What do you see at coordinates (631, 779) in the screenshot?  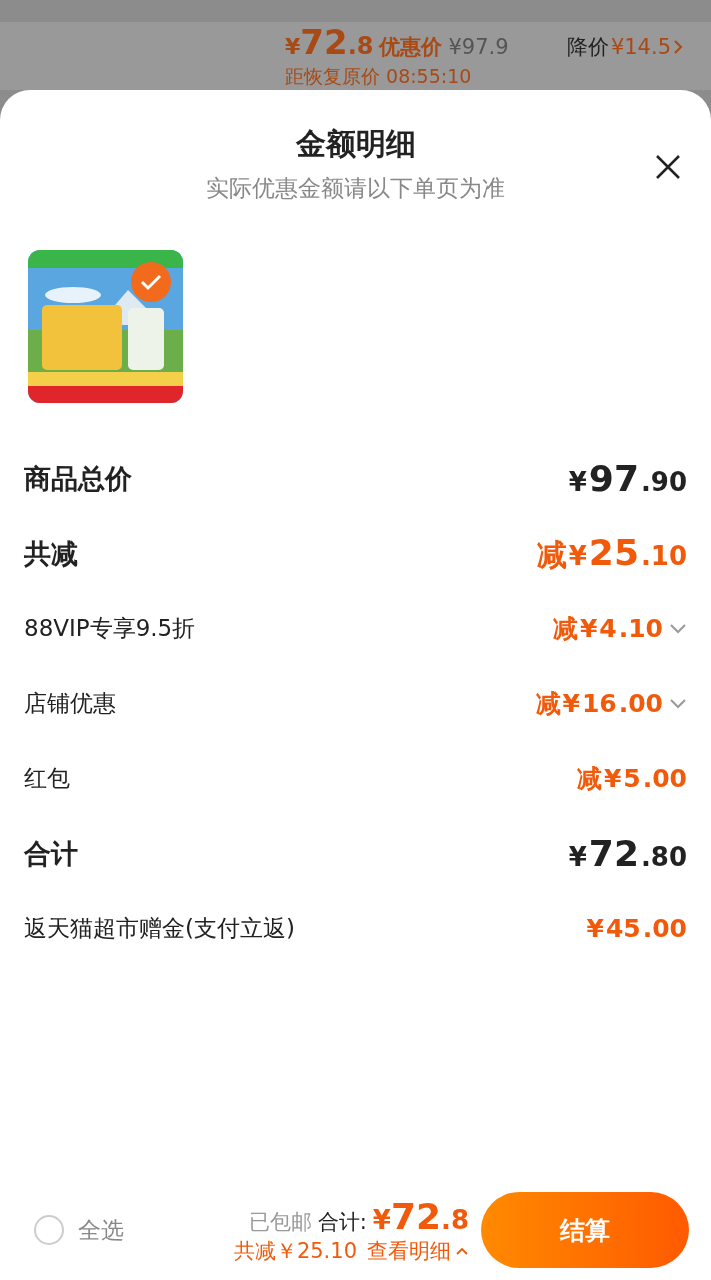 I see `row-amount: 减¥5.00` at bounding box center [631, 779].